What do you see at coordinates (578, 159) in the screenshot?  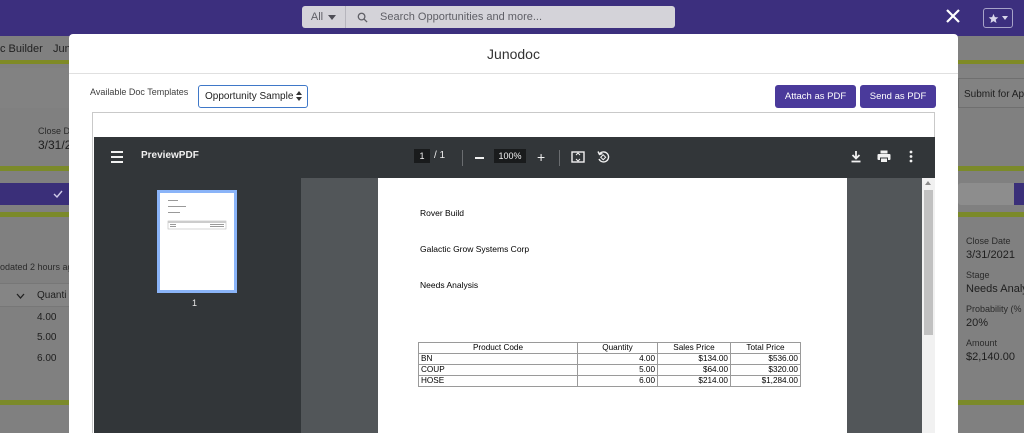 I see `fit-to-page-icon` at bounding box center [578, 159].